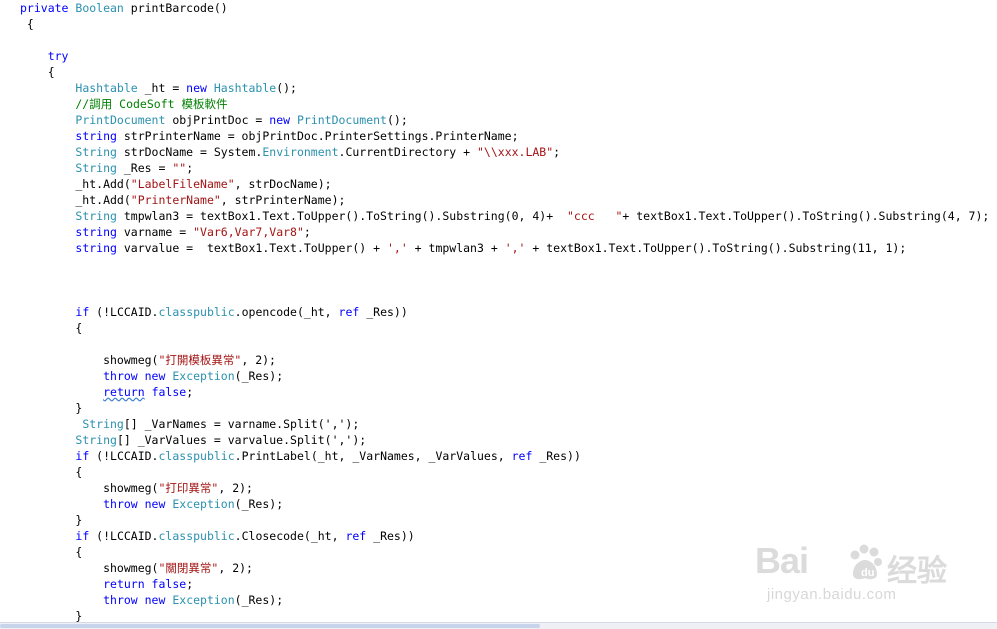  Describe the element at coordinates (300, 152) in the screenshot. I see `code-token: Environment` at that location.